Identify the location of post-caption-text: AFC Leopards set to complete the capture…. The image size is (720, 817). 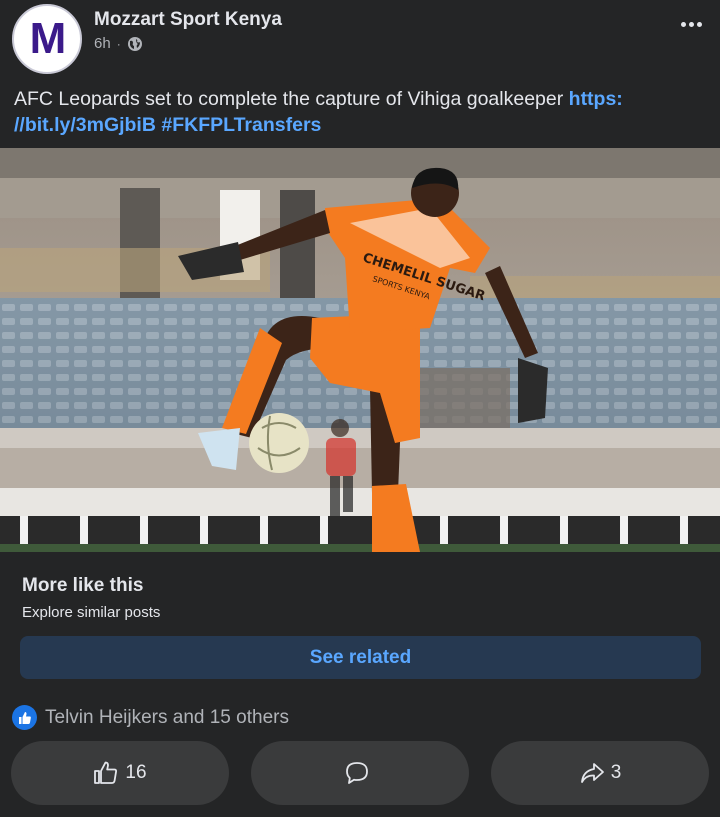
(291, 99).